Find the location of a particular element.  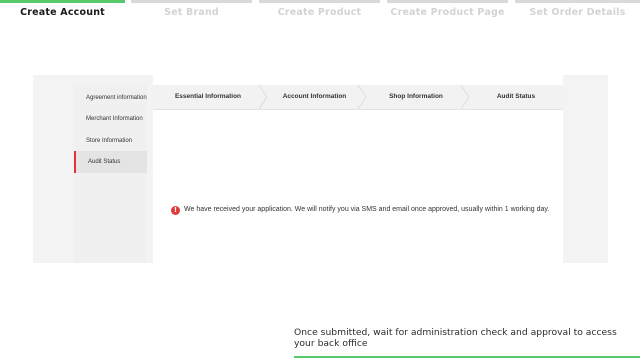

step-label: Set Brand is located at coordinates (191, 12).